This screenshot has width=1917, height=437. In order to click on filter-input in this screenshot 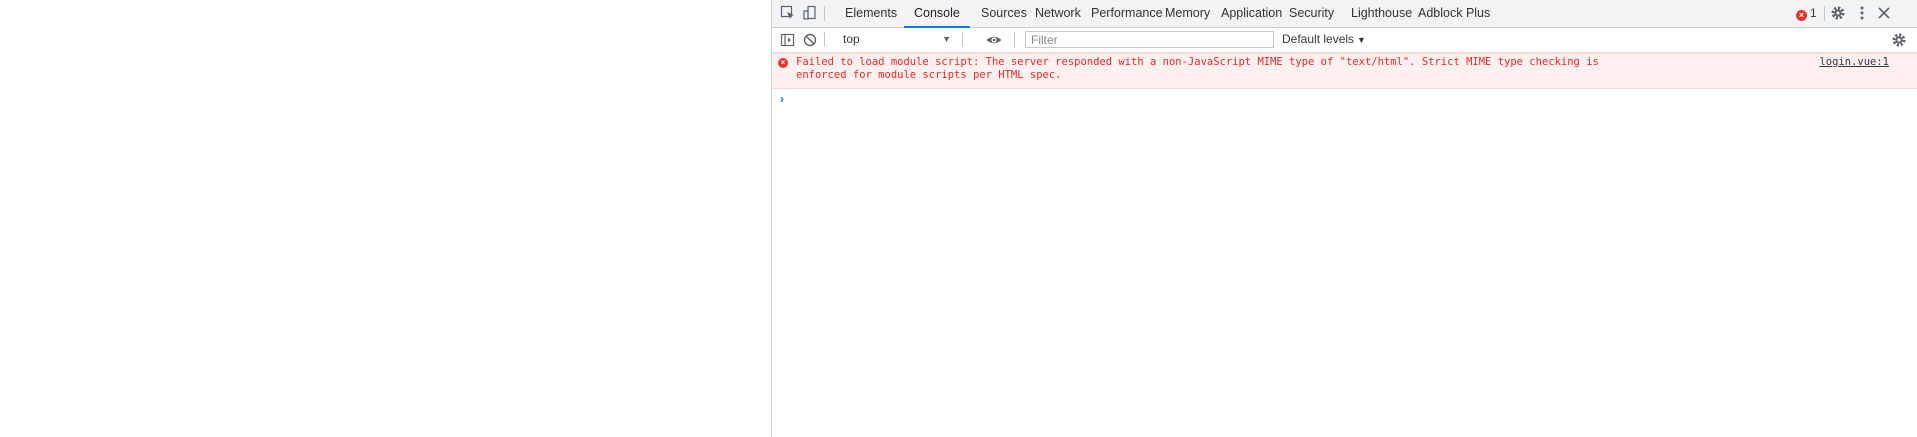, I will do `click(1149, 39)`.